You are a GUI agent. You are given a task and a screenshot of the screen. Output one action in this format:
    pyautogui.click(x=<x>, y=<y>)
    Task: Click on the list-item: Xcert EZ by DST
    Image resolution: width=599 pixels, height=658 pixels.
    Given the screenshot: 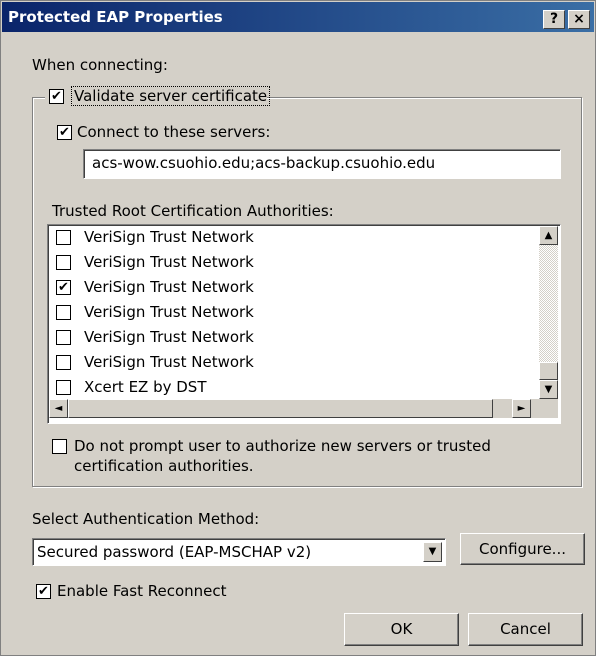 What is the action you would take?
    pyautogui.click(x=289, y=388)
    